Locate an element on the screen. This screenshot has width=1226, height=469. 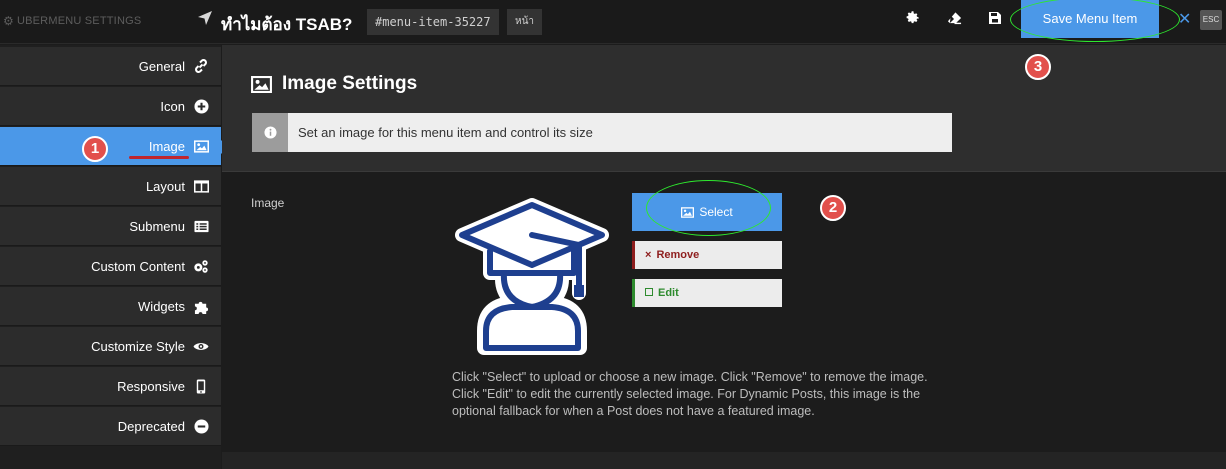
eye-icon is located at coordinates (201, 346).